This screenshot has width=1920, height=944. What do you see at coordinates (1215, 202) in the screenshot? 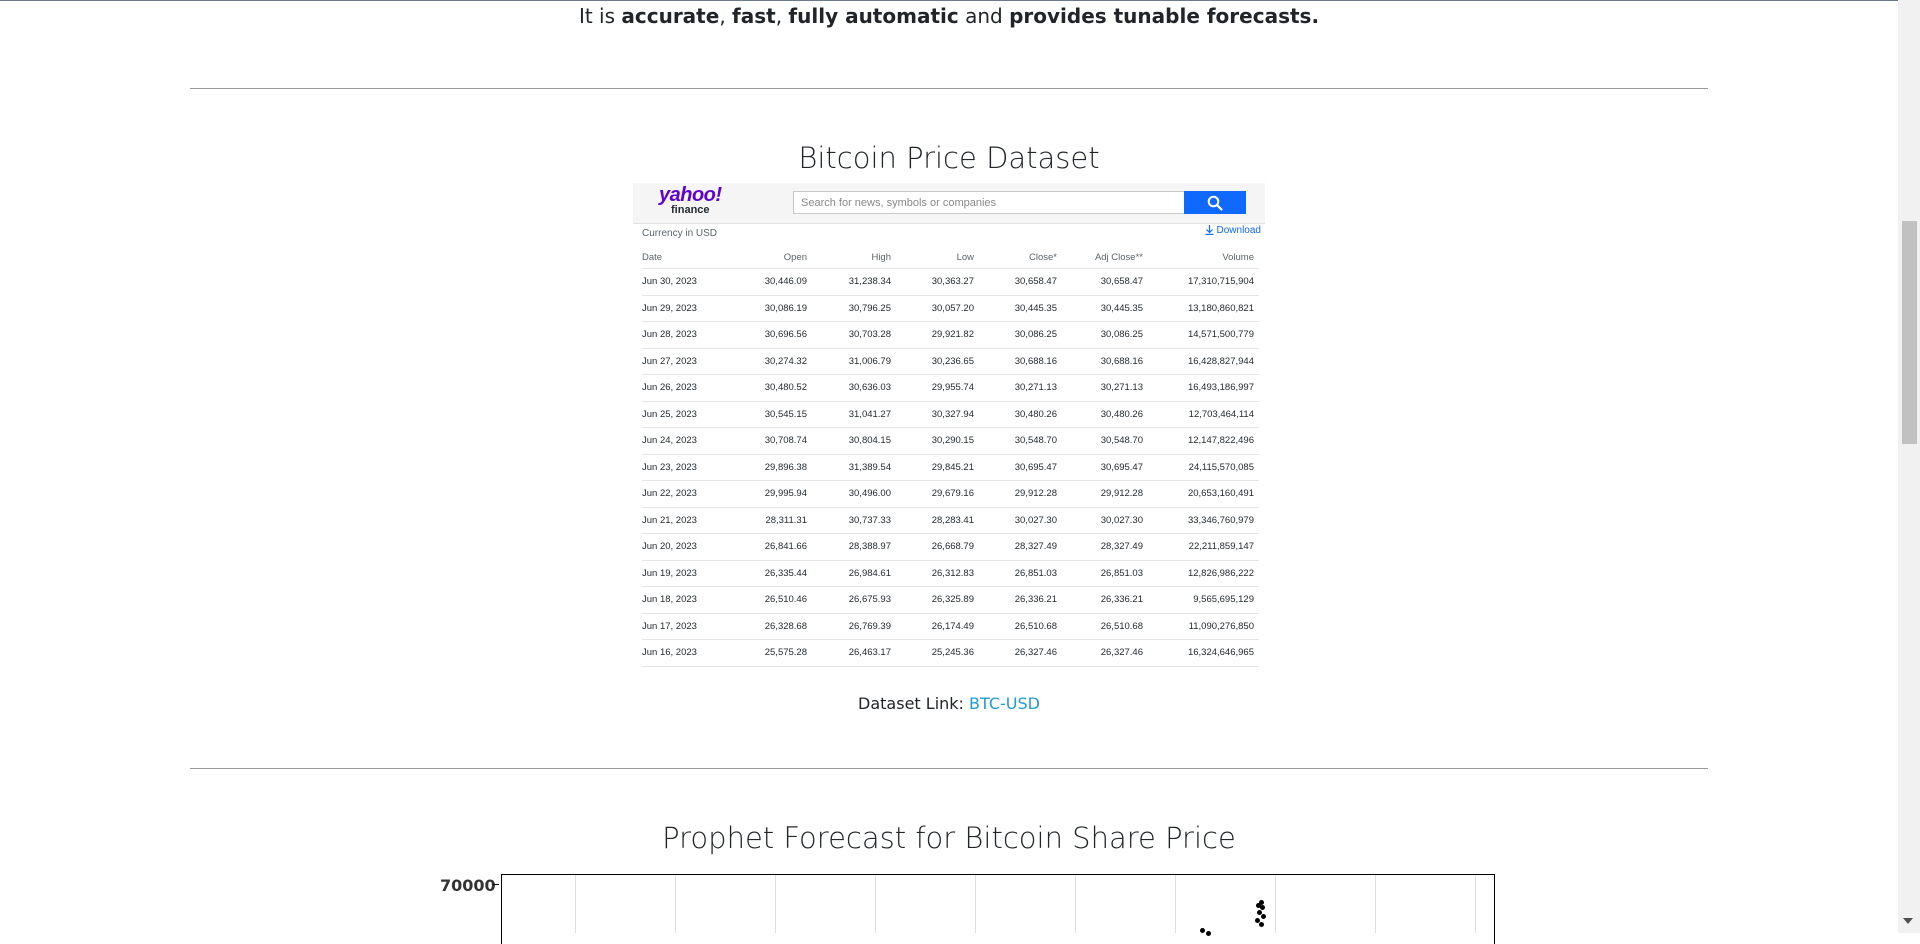
I see `yahoo-search-button` at bounding box center [1215, 202].